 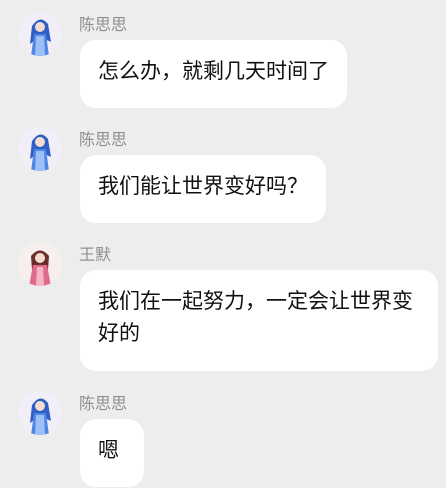 I want to click on message-bubble: 我们能让世界变好吗？, so click(x=203, y=189).